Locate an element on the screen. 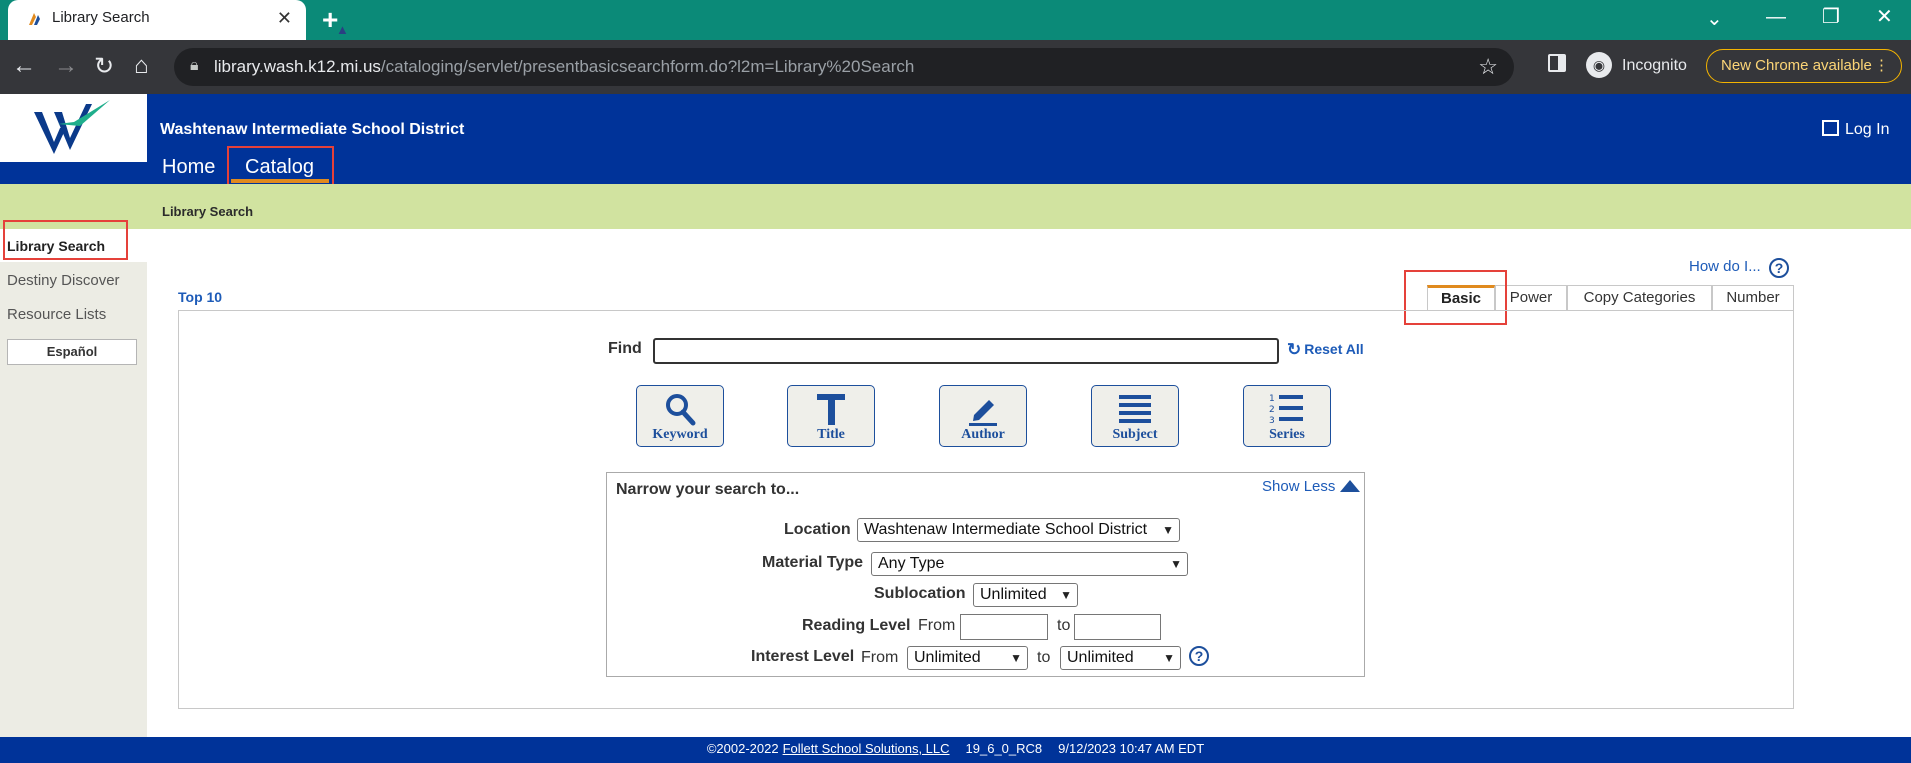 This screenshot has width=1911, height=763. reading-level-label: Reading Level is located at coordinates (856, 625).